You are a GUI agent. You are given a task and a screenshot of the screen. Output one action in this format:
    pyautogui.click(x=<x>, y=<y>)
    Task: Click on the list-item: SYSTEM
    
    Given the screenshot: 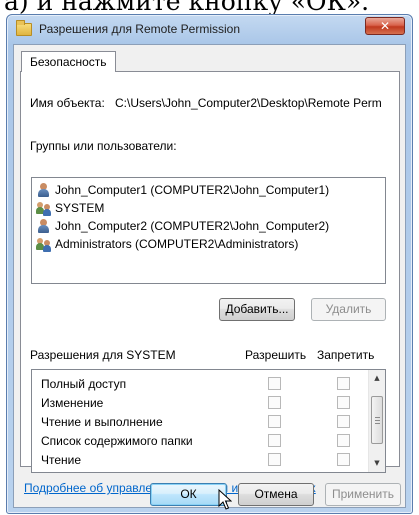 What is the action you would take?
    pyautogui.click(x=70, y=208)
    